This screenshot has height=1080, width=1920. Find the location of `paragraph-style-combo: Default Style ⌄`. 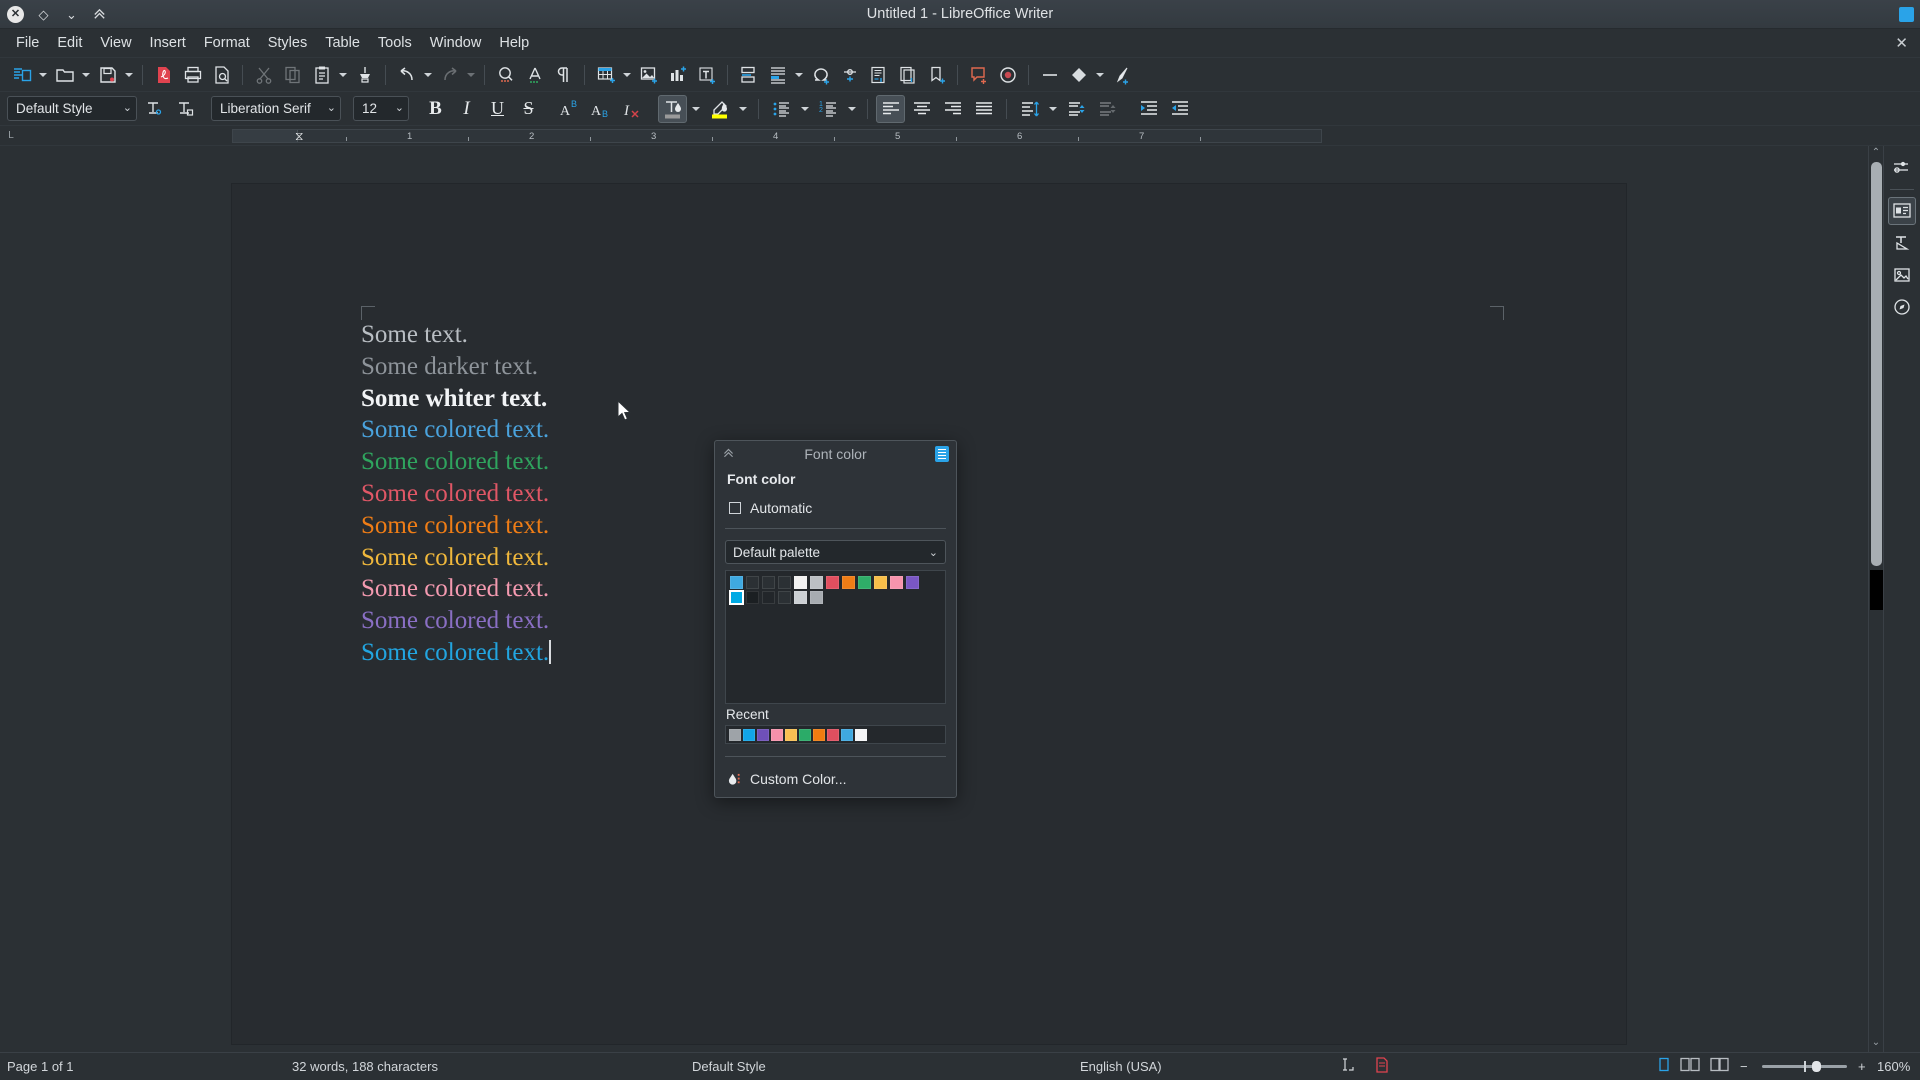

paragraph-style-combo: Default Style ⌄ is located at coordinates (72, 108).